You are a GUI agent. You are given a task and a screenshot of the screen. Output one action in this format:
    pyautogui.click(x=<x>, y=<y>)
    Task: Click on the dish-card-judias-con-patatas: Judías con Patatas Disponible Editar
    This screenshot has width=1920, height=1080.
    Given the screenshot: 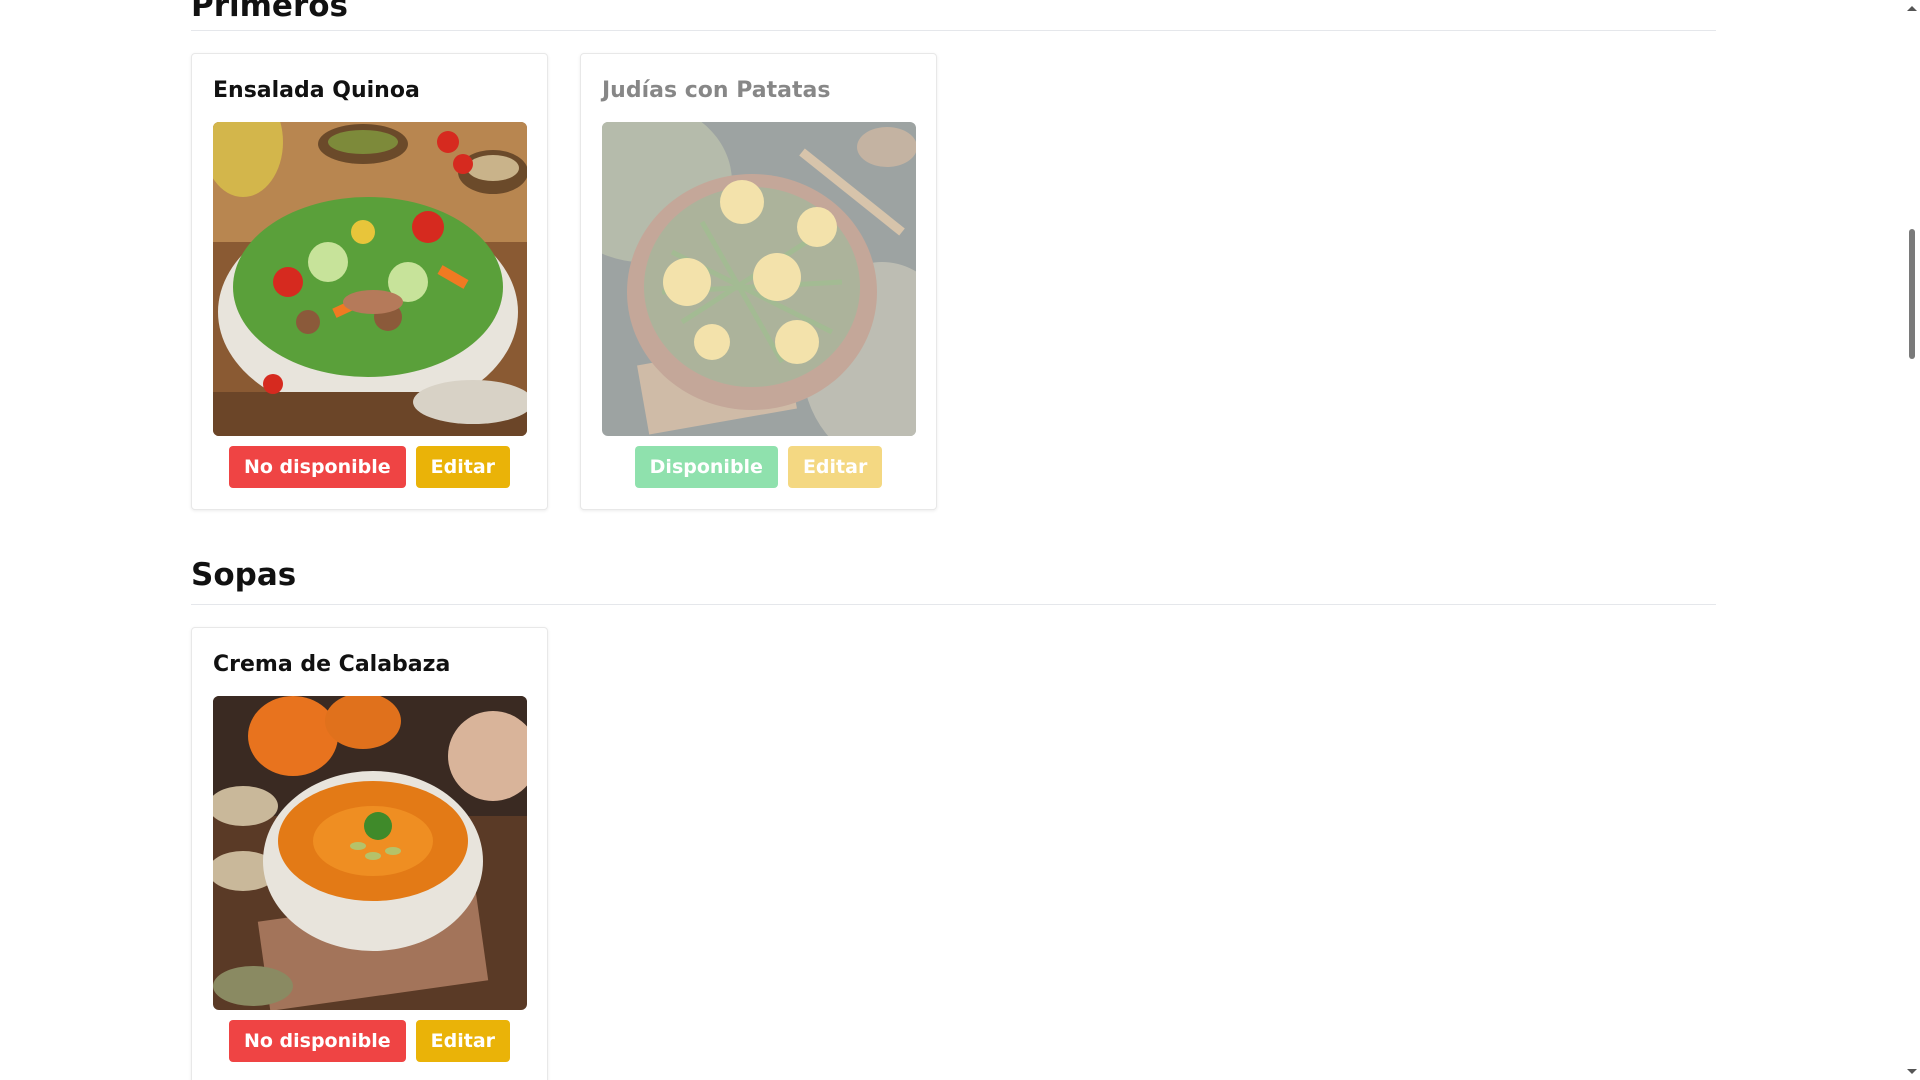 What is the action you would take?
    pyautogui.click(x=758, y=281)
    